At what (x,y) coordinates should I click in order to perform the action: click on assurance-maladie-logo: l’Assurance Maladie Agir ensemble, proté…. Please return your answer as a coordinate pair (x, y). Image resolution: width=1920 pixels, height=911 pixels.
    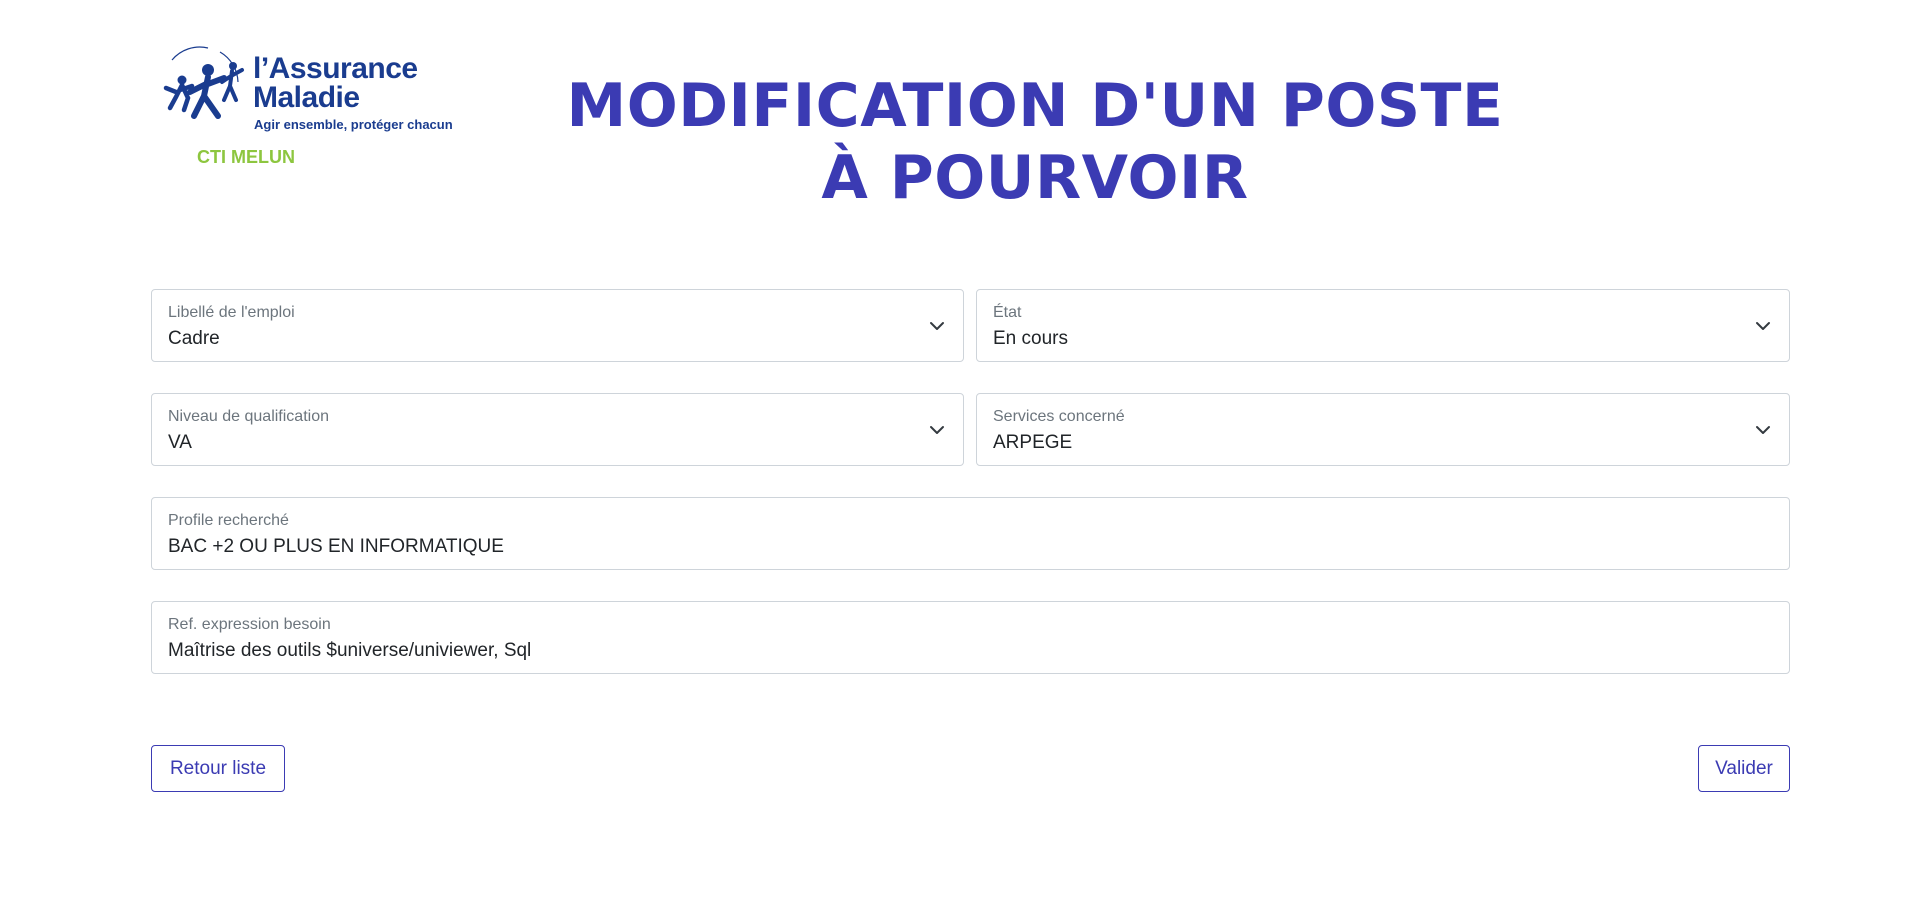
    Looking at the image, I should click on (308, 89).